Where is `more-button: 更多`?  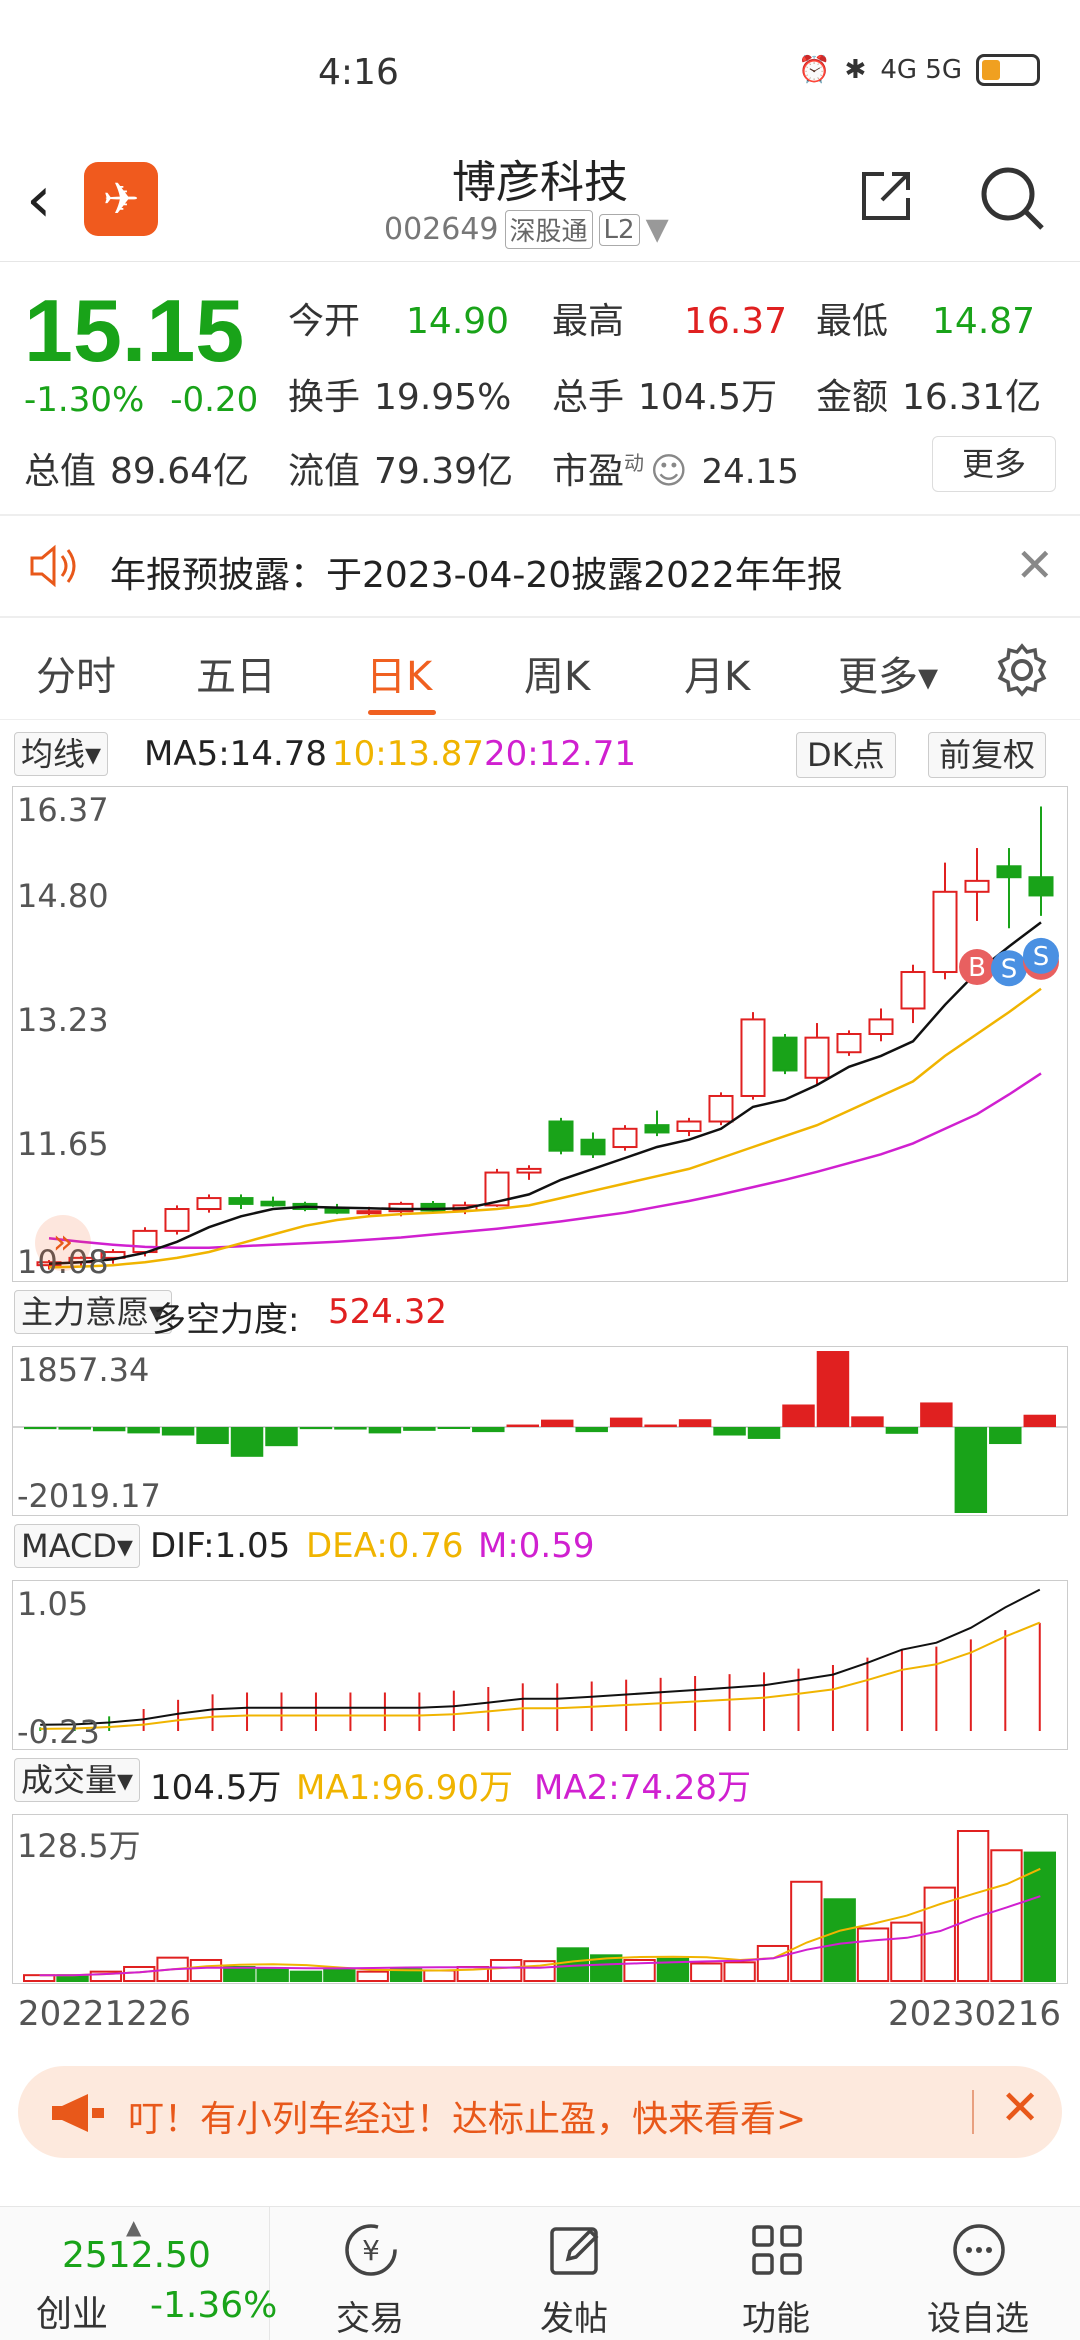
more-button: 更多 is located at coordinates (994, 464).